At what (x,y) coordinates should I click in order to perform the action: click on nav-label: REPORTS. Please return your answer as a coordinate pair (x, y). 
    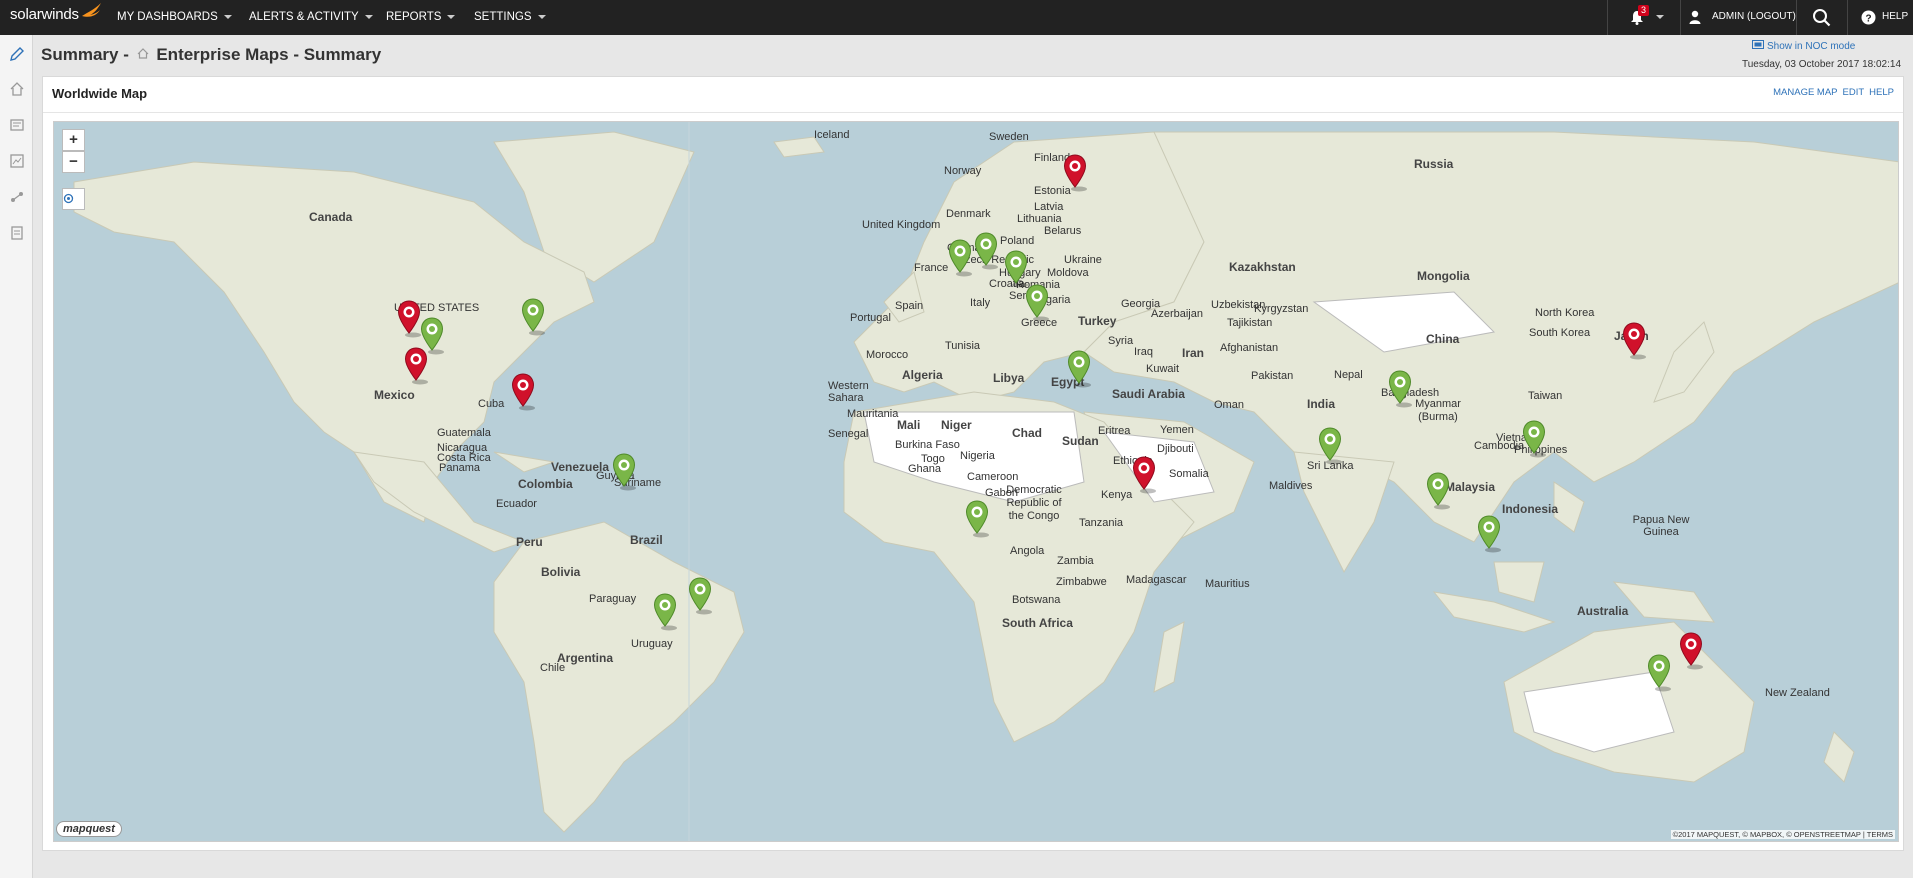
    Looking at the image, I should click on (414, 17).